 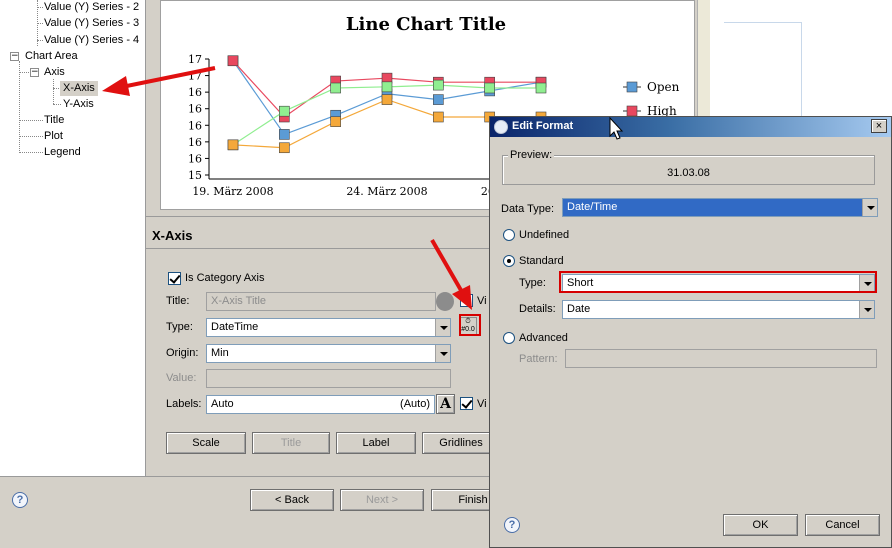 What do you see at coordinates (206, 443) in the screenshot?
I see `scale-button: Scale` at bounding box center [206, 443].